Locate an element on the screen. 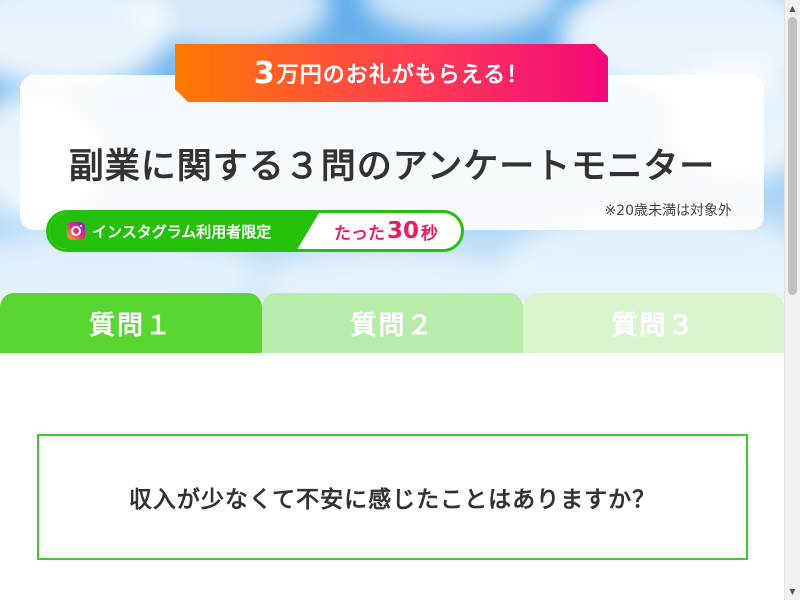  reward-amount: 3 is located at coordinates (264, 73).